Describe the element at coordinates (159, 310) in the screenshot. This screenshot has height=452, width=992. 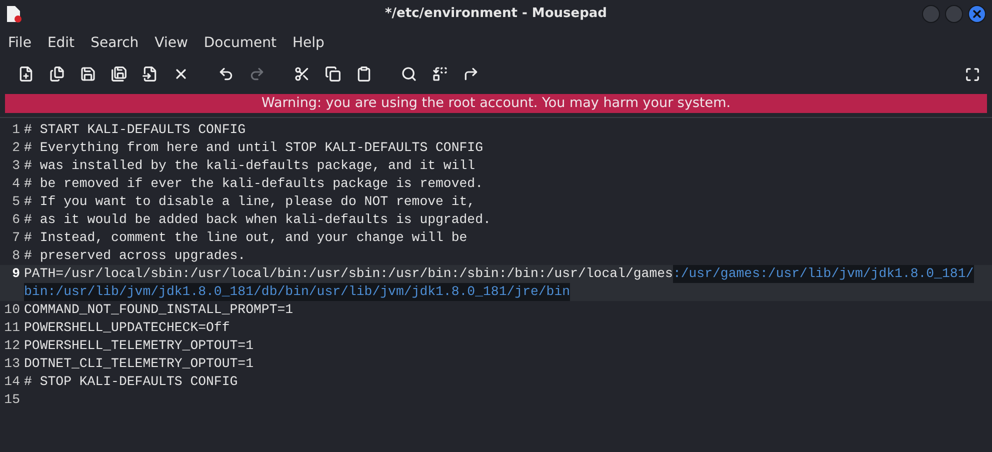
I see `code-text: COMMAND_NOT_FOUND_INSTALL_PROMPT=1` at that location.